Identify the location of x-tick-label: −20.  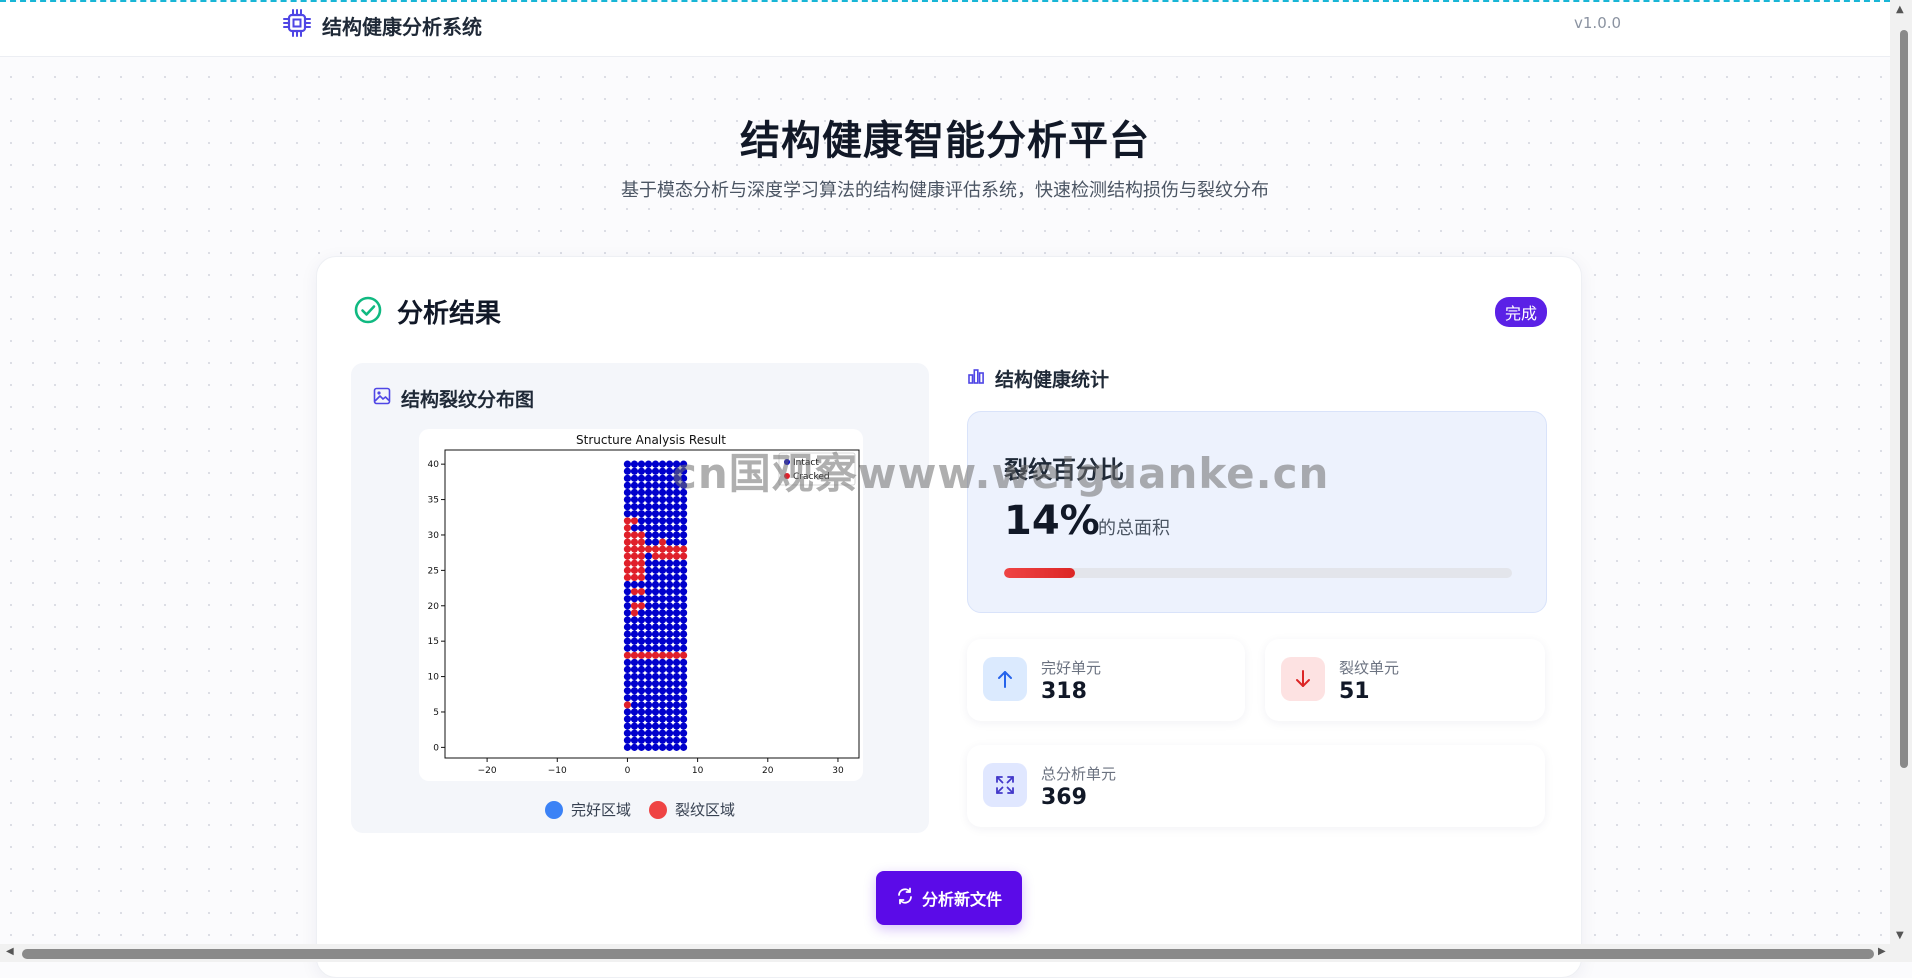
(487, 771).